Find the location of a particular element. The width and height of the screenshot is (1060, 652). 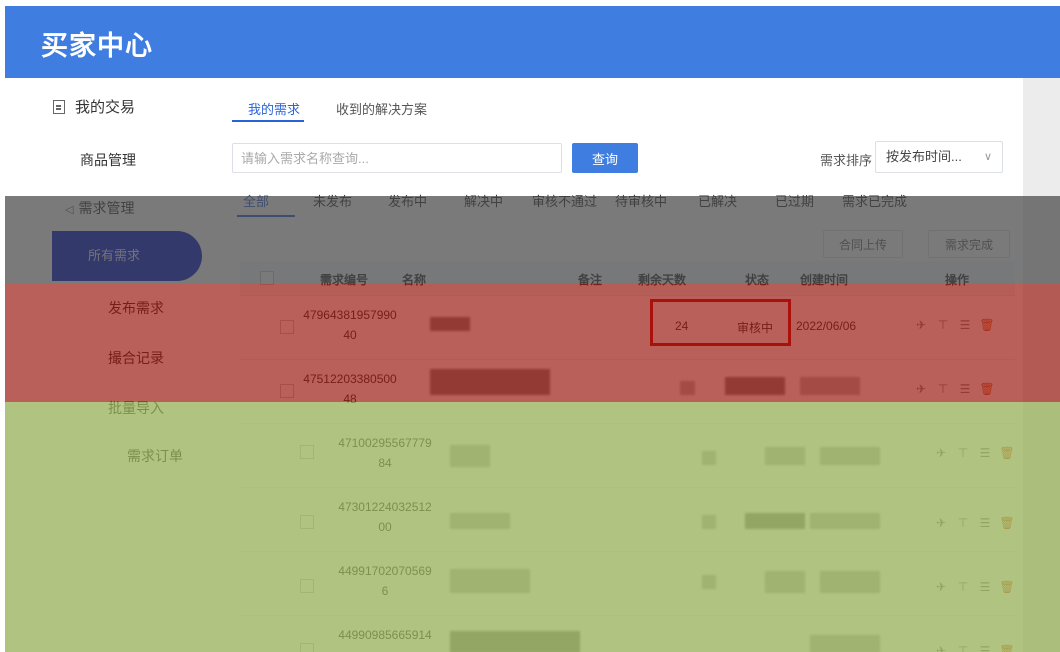

status-tab-completed: 需求已完成 is located at coordinates (874, 200).